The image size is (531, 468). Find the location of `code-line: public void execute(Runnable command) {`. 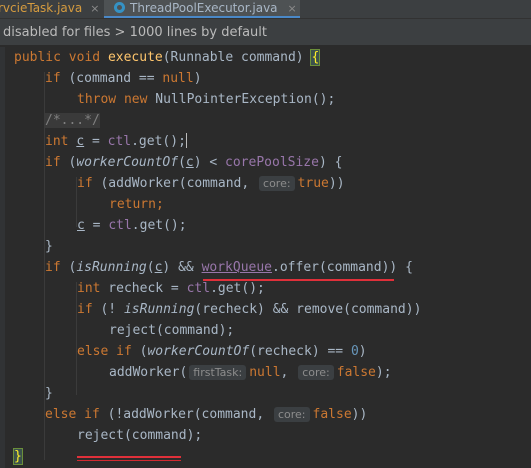

code-line: public void execute(Runnable command) { is located at coordinates (167, 57).